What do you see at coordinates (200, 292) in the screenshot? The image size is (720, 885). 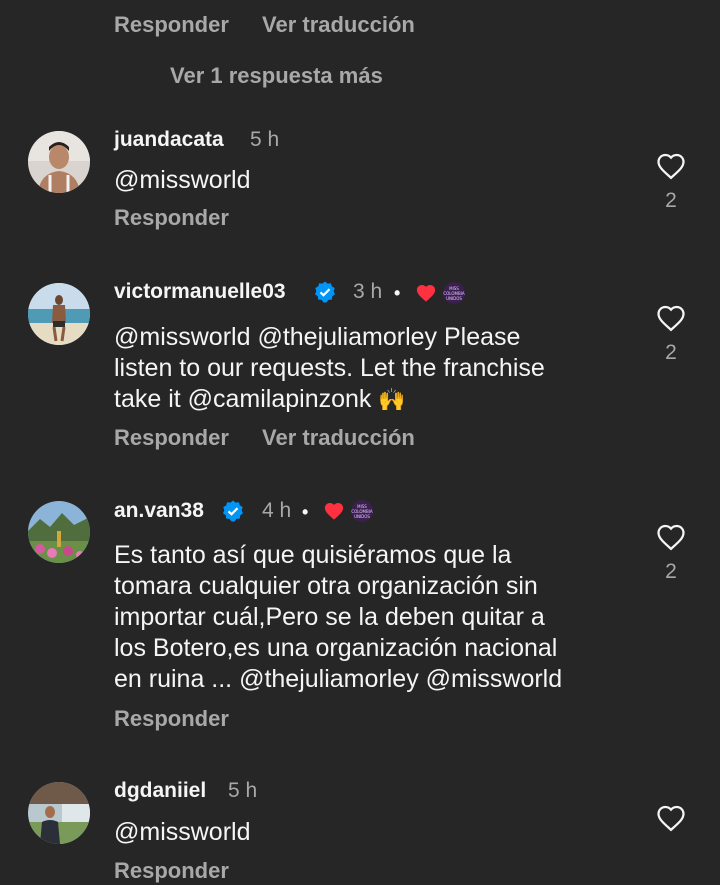 I see `comment-username: victormanuelle03` at bounding box center [200, 292].